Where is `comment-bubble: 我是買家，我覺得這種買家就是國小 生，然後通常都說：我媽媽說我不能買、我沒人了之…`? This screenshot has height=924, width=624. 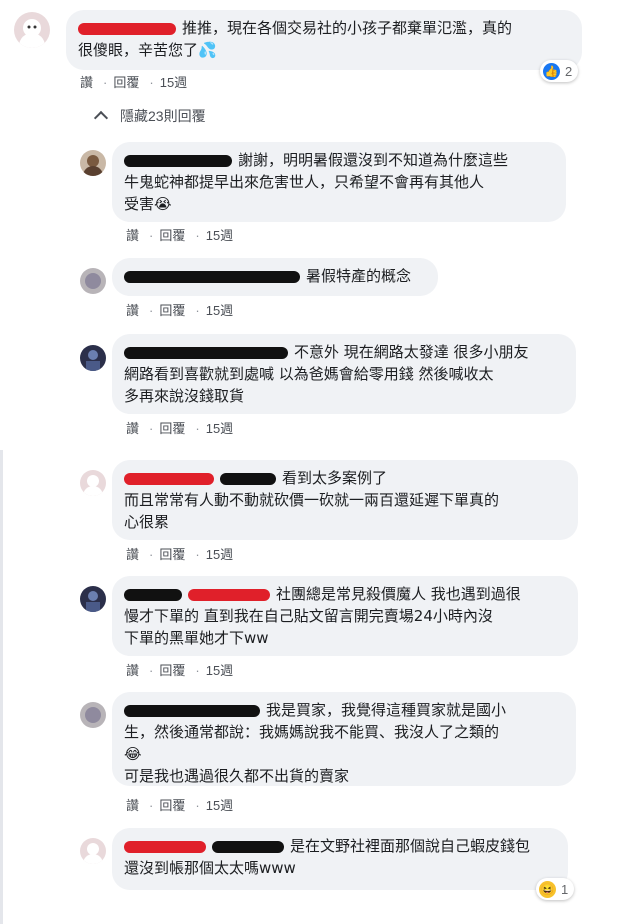 comment-bubble: 我是買家，我覺得這種買家就是國小 生，然後通常都說：我媽媽說我不能買、我沒人了之… is located at coordinates (344, 739).